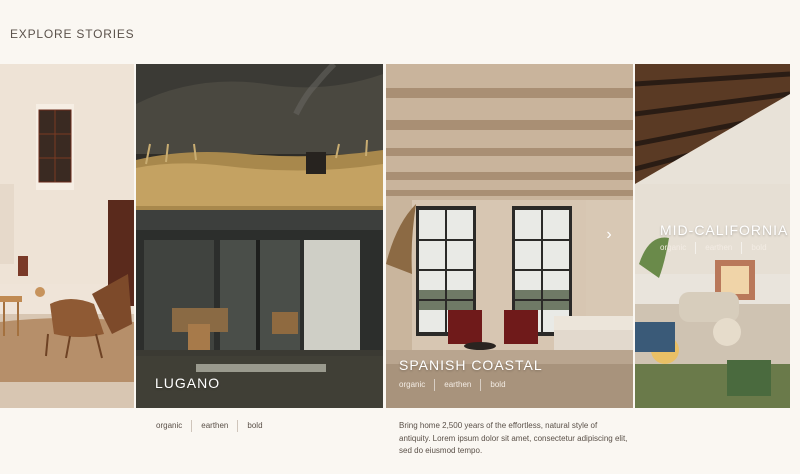 This screenshot has width=800, height=474. Describe the element at coordinates (609, 235) in the screenshot. I see `chevron-right-icon: ›` at that location.